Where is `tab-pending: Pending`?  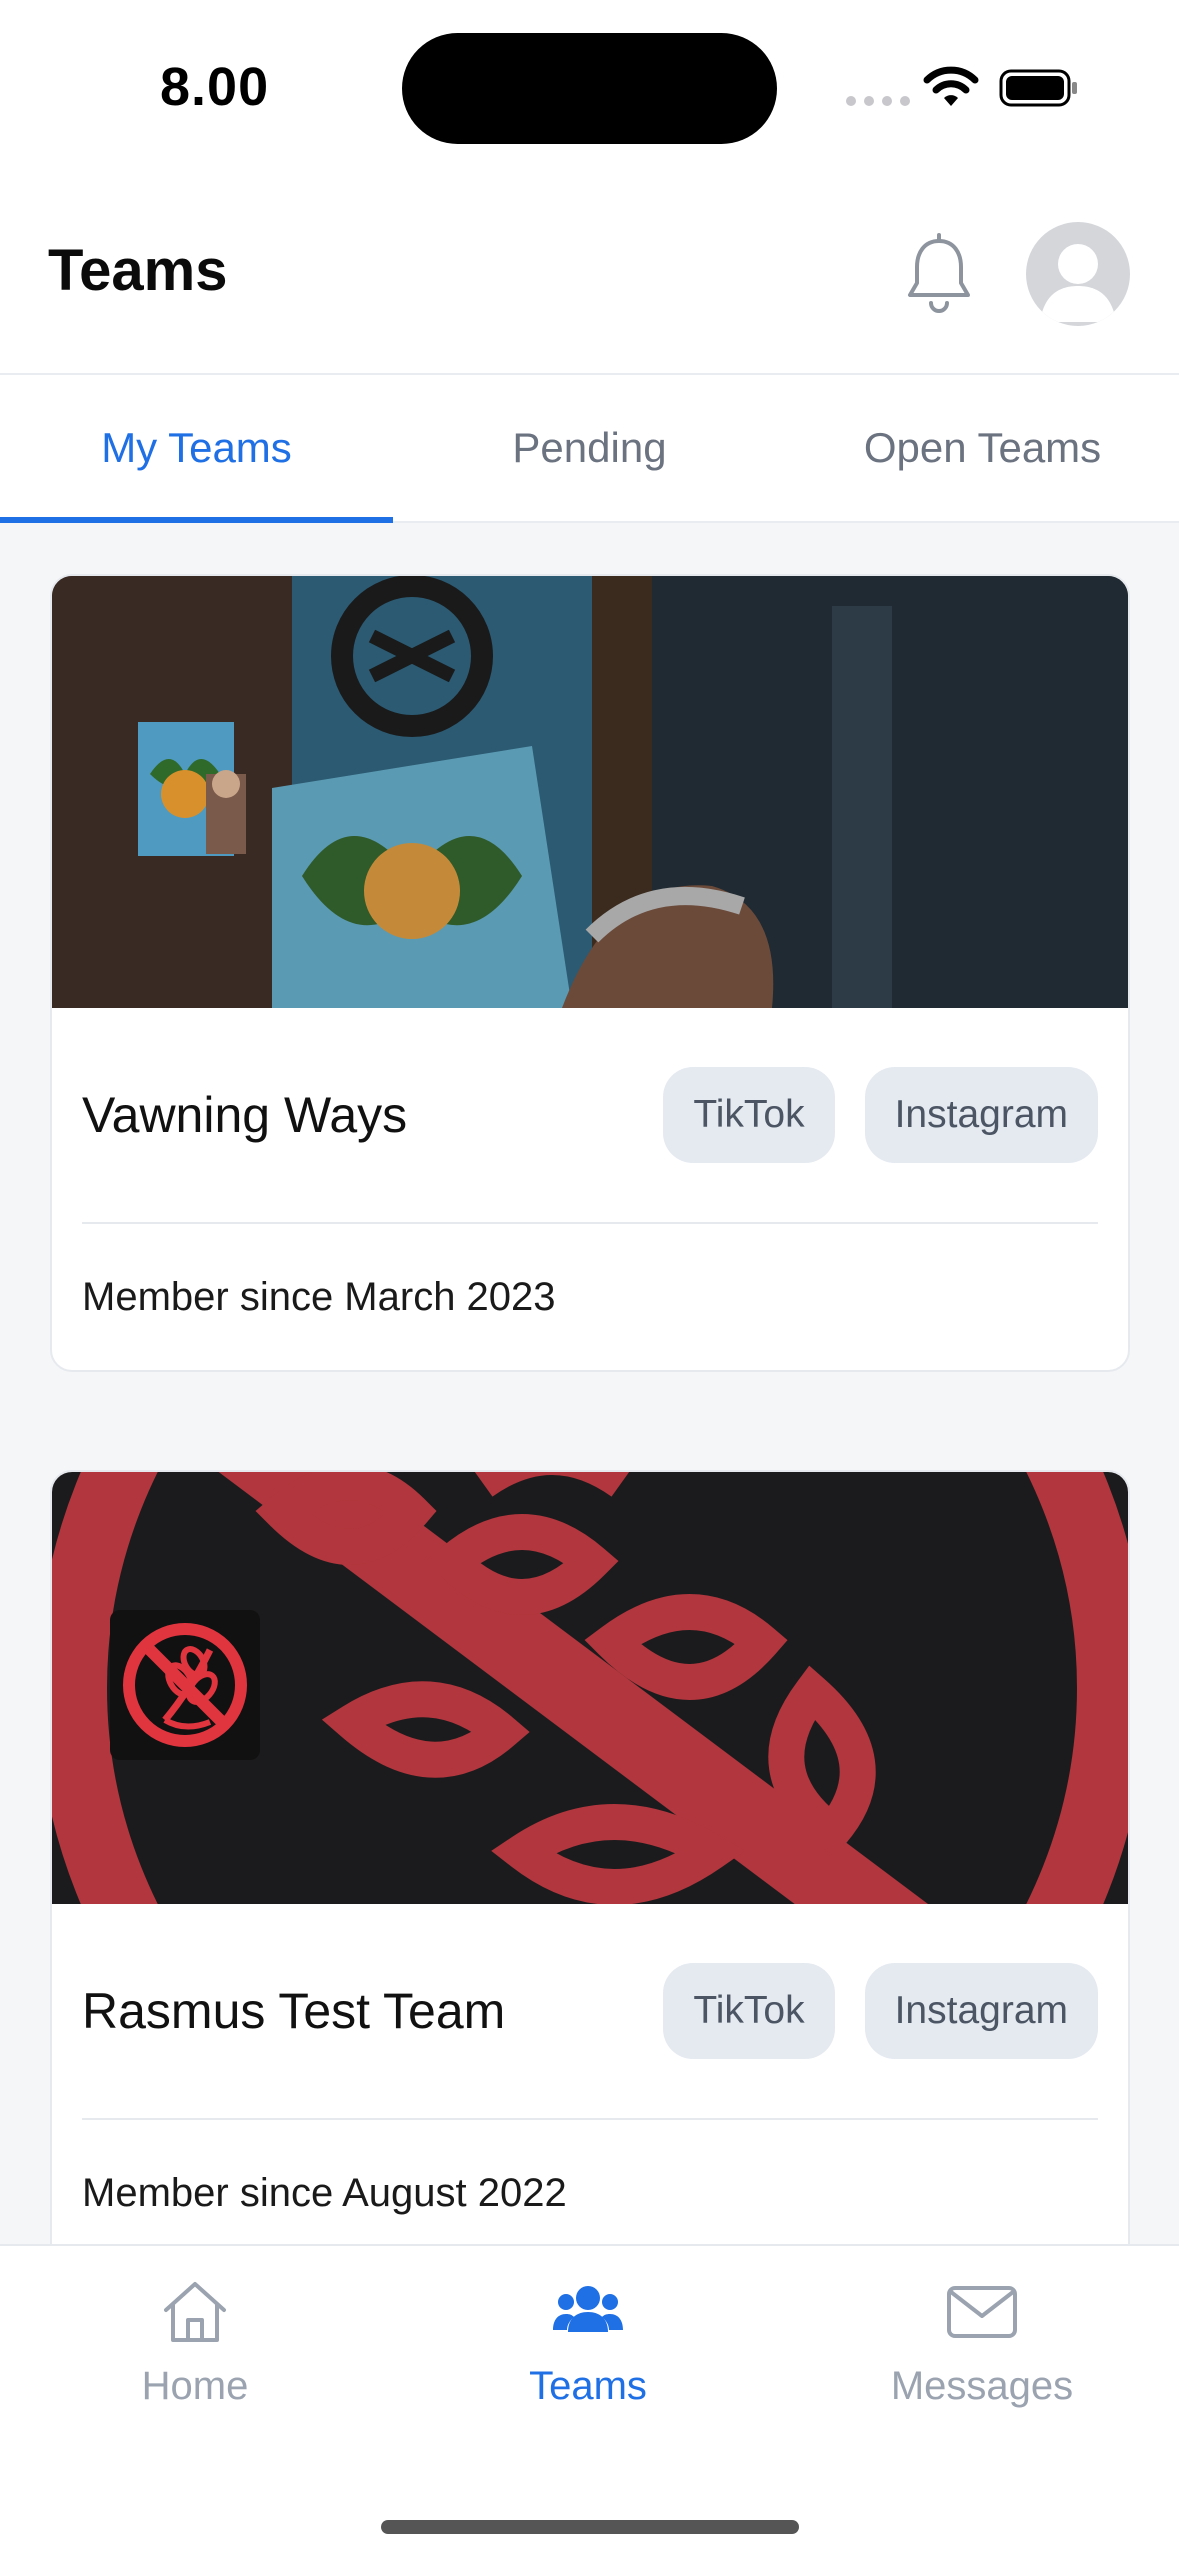
tab-pending: Pending is located at coordinates (589, 448).